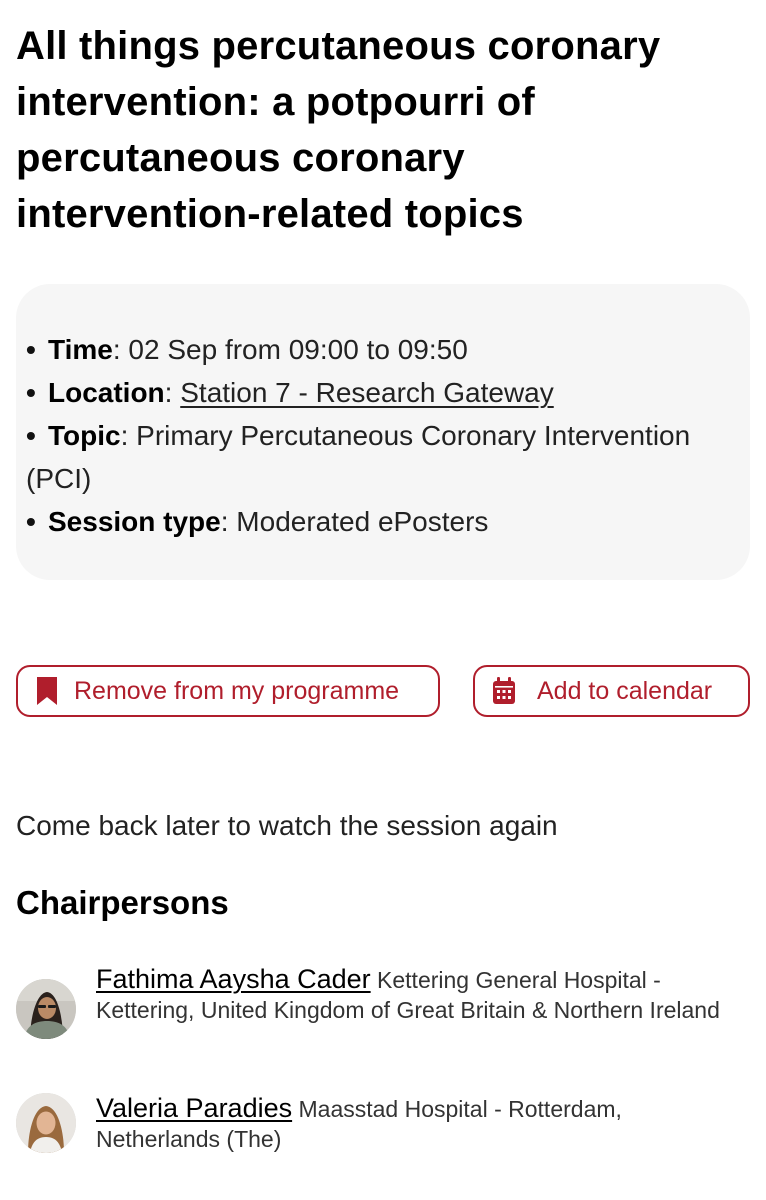  Describe the element at coordinates (233, 979) in the screenshot. I see `chairperson-name-link: Fathima Aaysha Cader` at that location.